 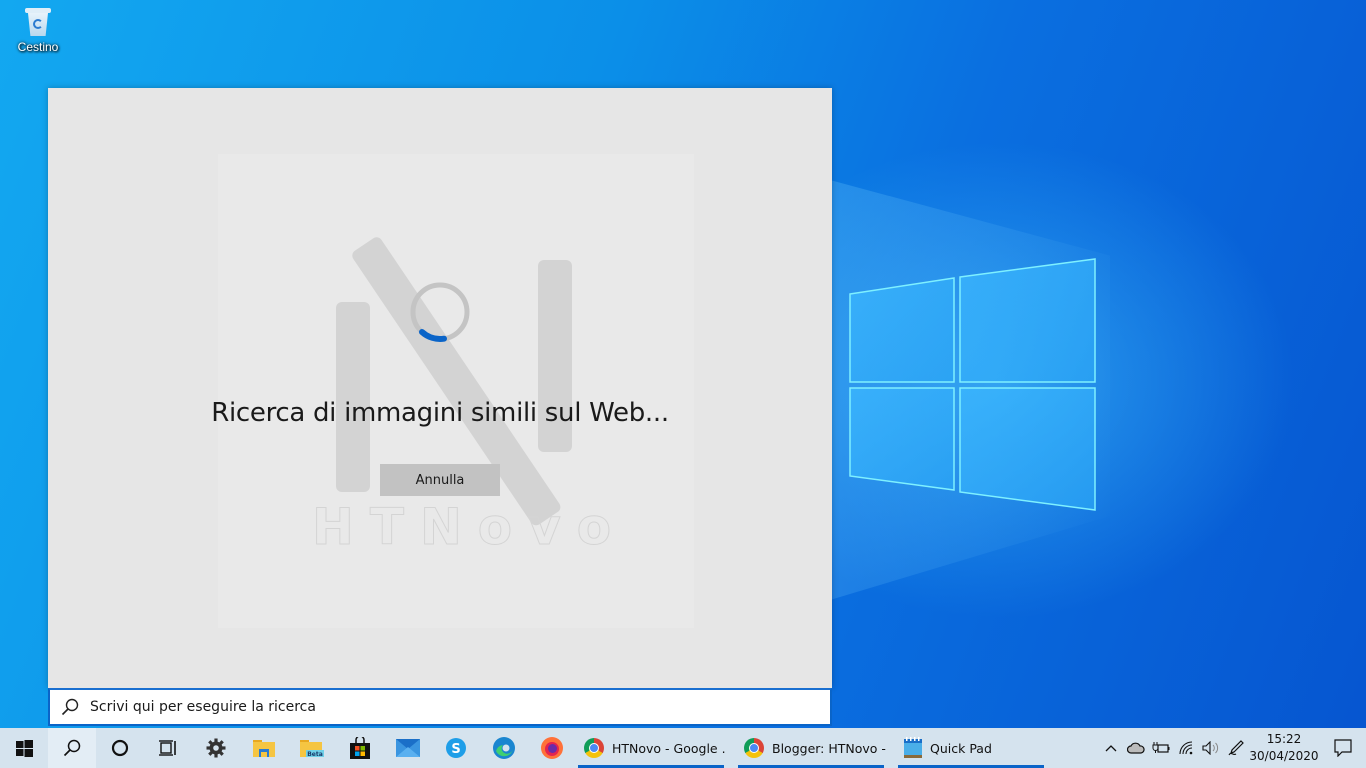 I want to click on taskbar-app-quick-pad: Quick Pad, so click(x=971, y=748).